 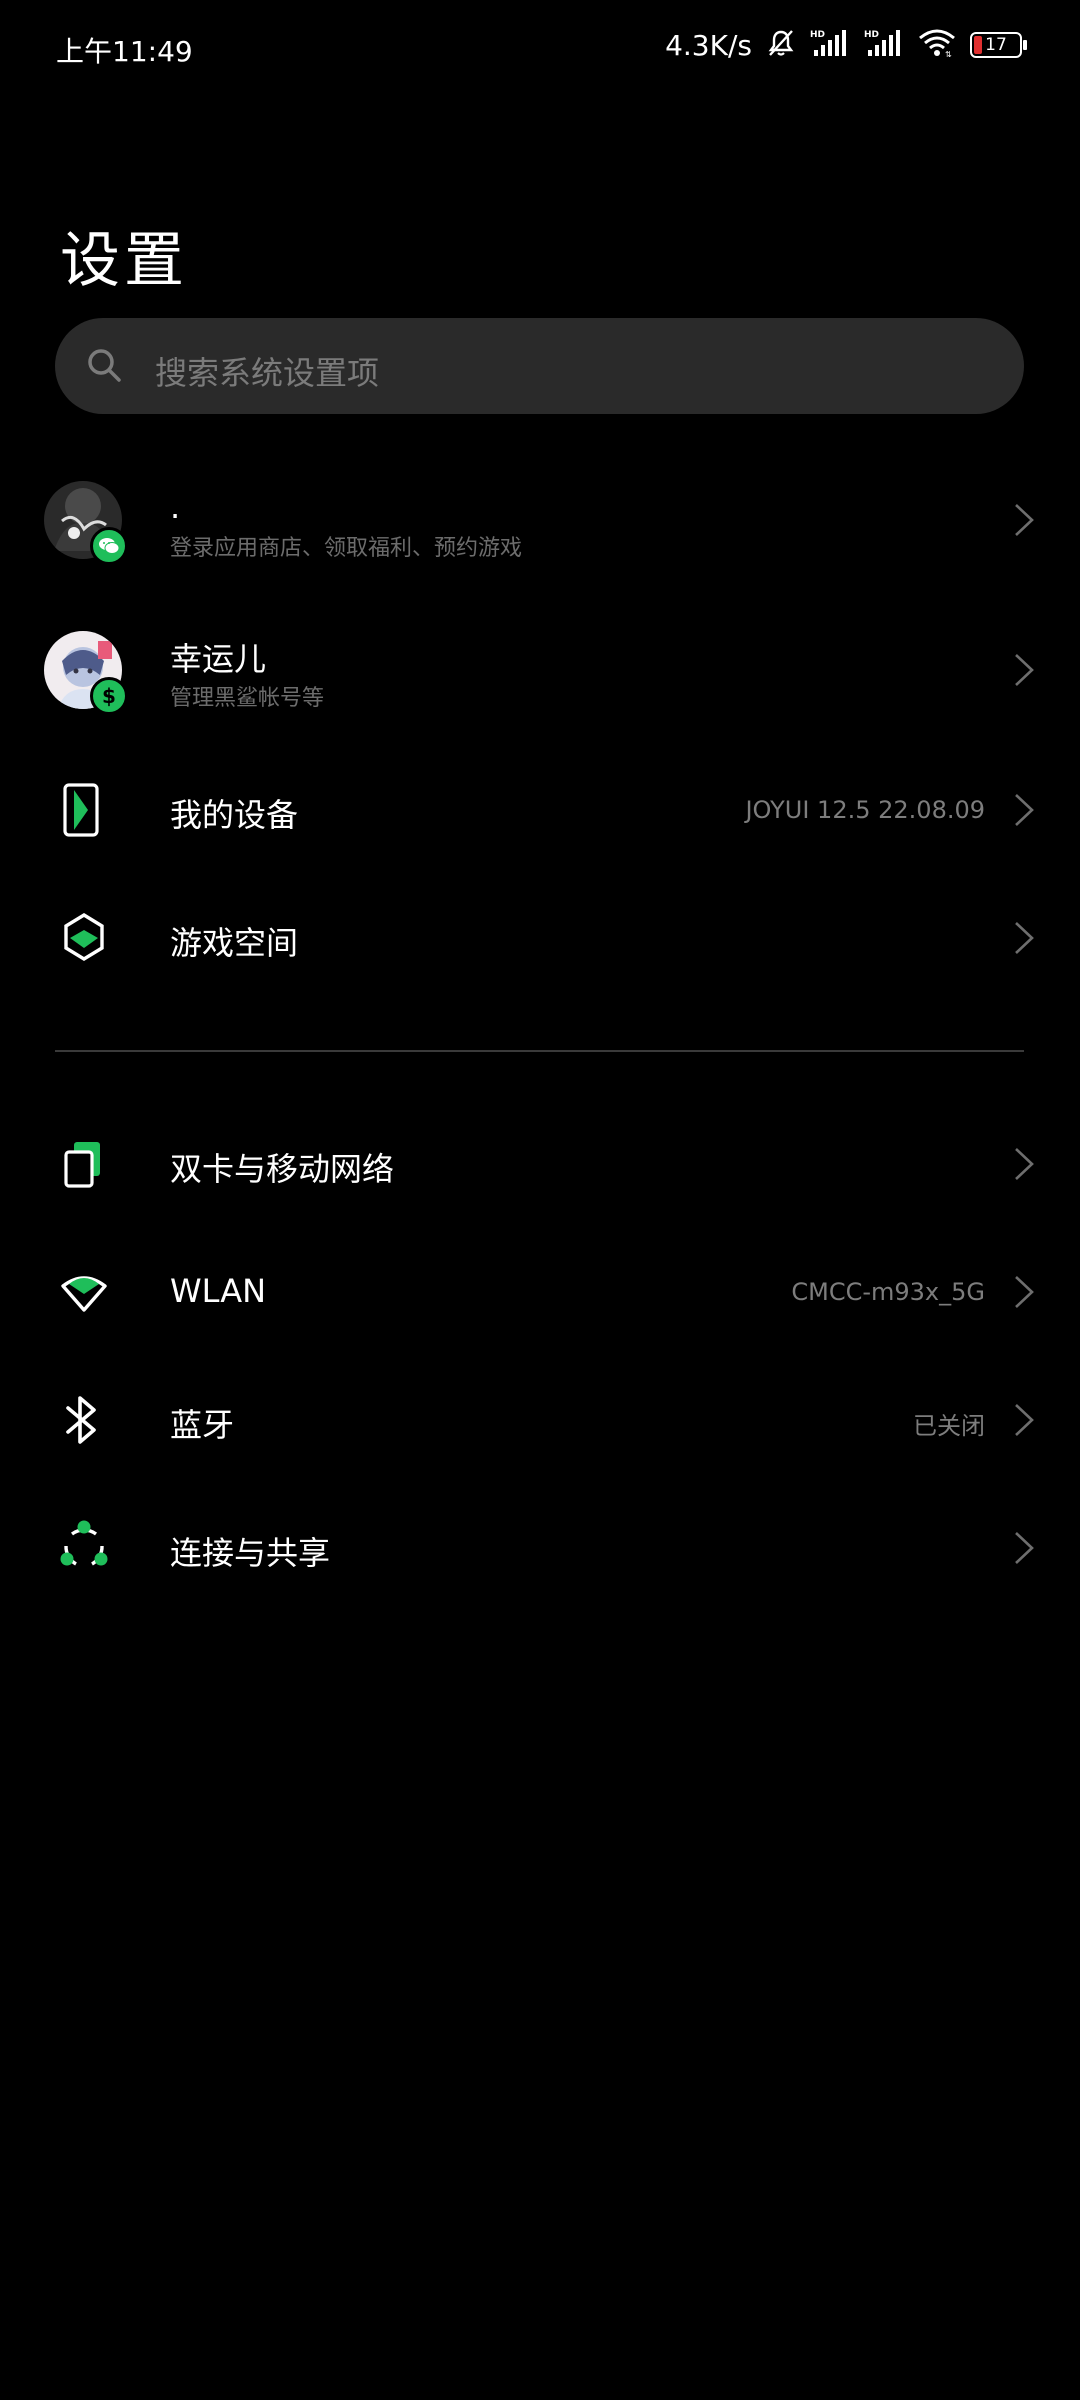 I want to click on account-subtitle: 管理黑鲨帐号等, so click(x=247, y=698).